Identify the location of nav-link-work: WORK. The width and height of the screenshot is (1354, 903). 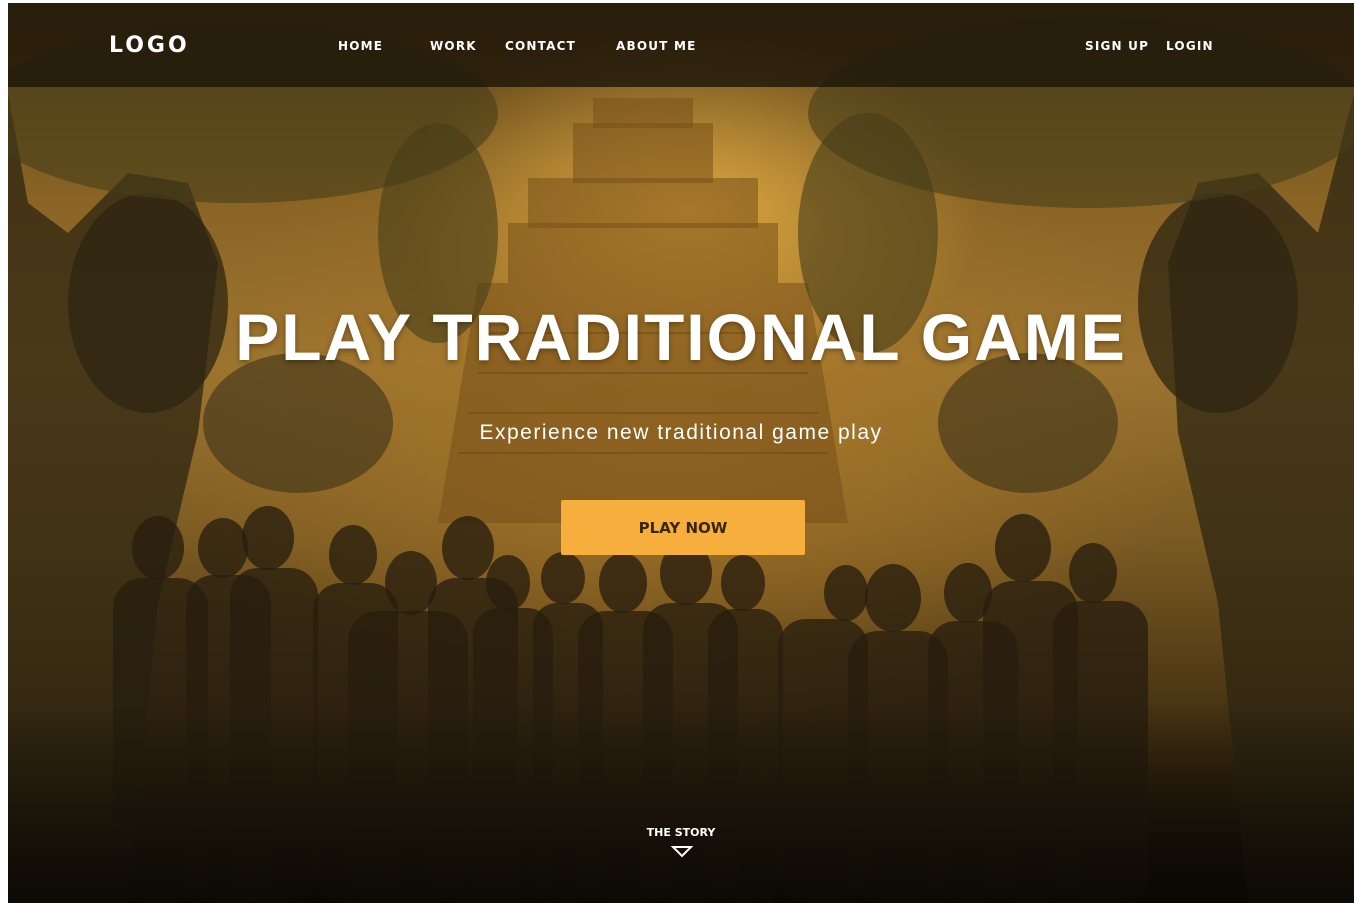
(453, 46).